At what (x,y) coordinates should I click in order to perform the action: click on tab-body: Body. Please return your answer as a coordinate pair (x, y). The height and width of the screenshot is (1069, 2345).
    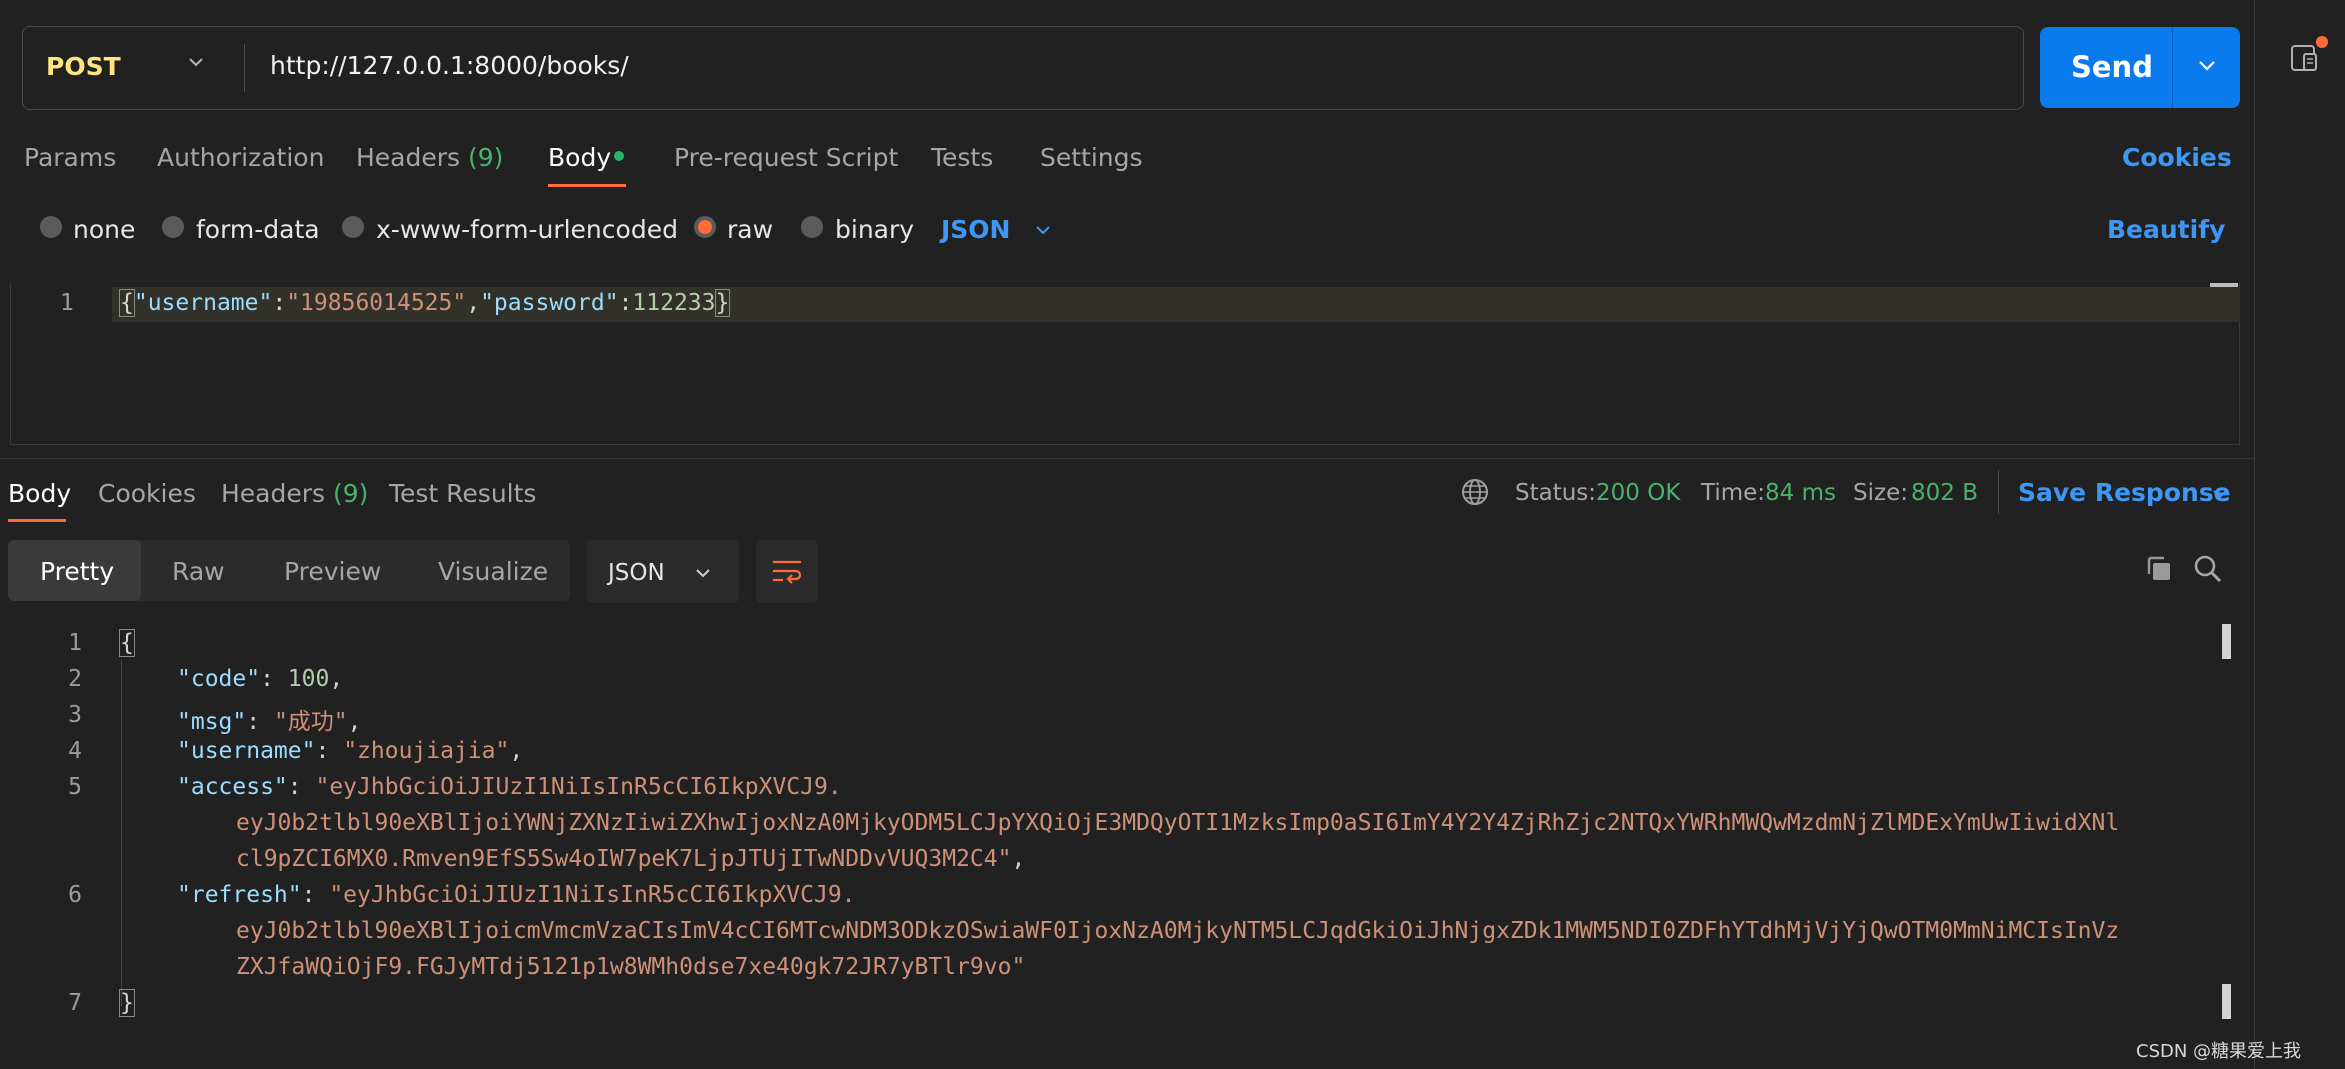
    Looking at the image, I should click on (579, 157).